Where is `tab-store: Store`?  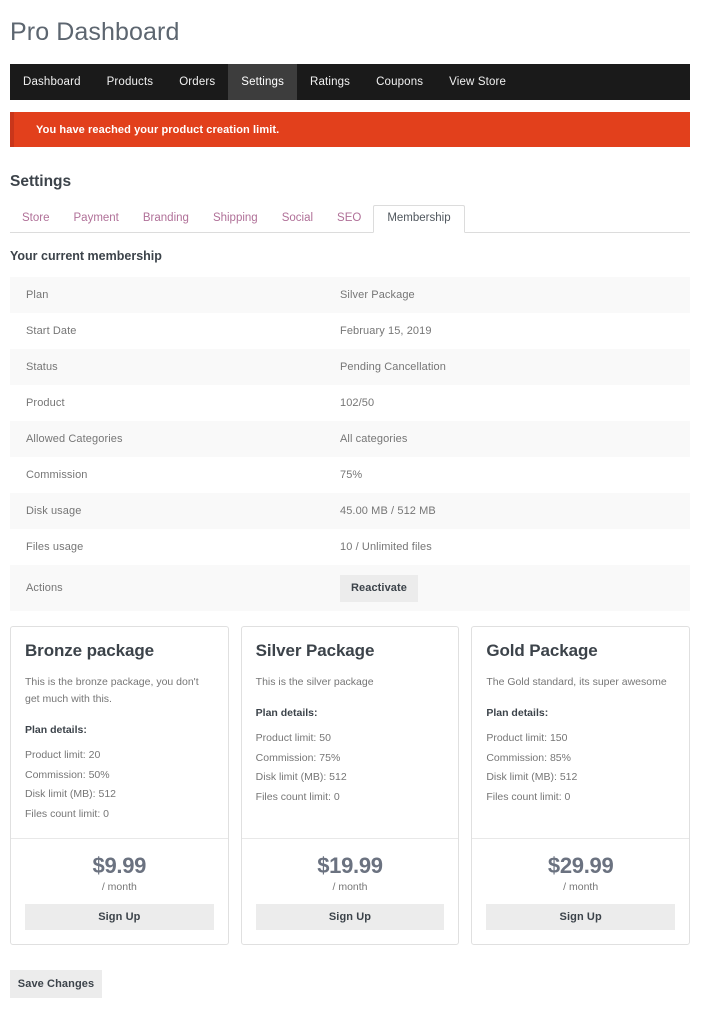
tab-store: Store is located at coordinates (36, 219).